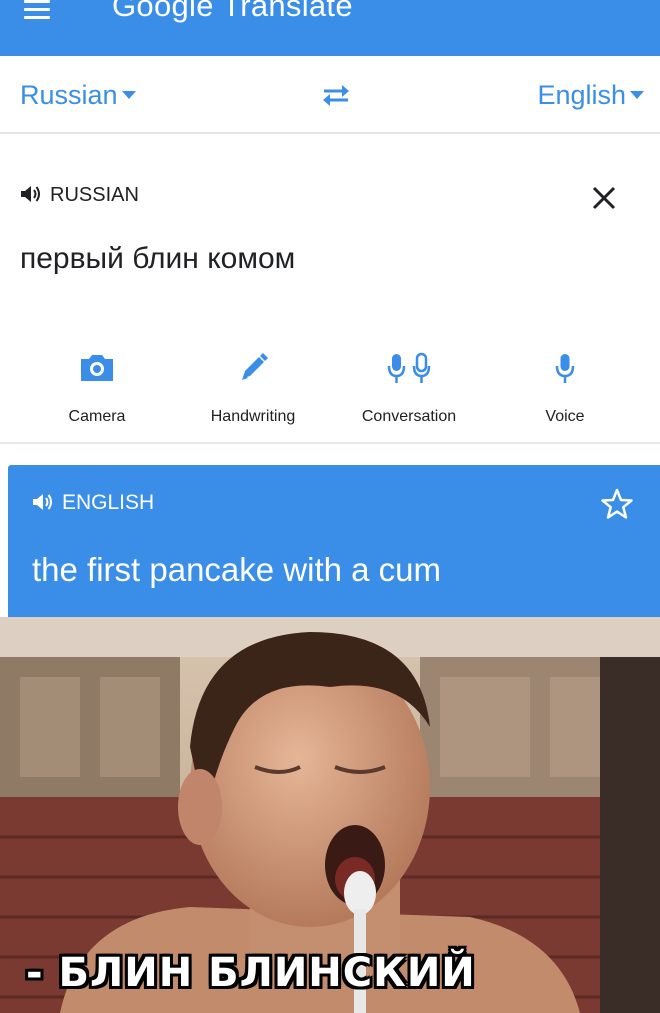  I want to click on star-outline-icon, so click(617, 504).